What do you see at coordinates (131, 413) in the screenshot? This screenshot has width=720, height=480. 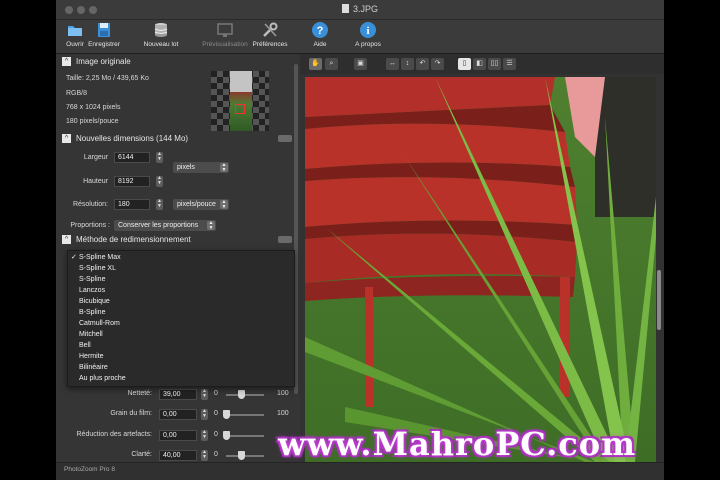 I see `slider-label: Grain du film:` at bounding box center [131, 413].